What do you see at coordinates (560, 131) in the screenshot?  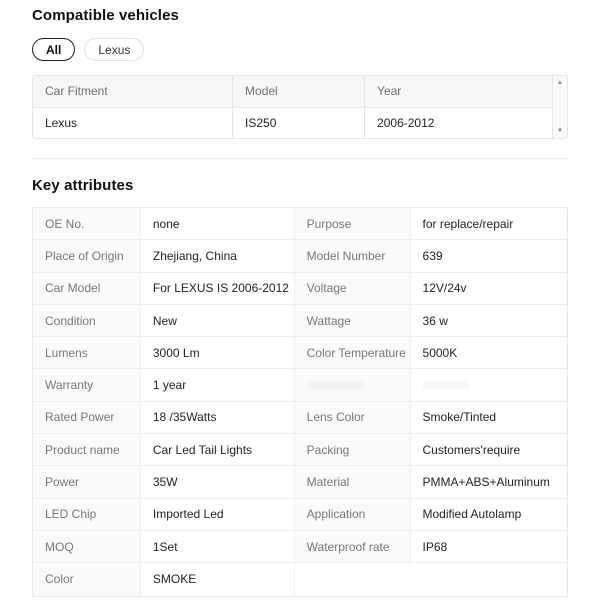 I see `scroll-down-icon: ▼` at bounding box center [560, 131].